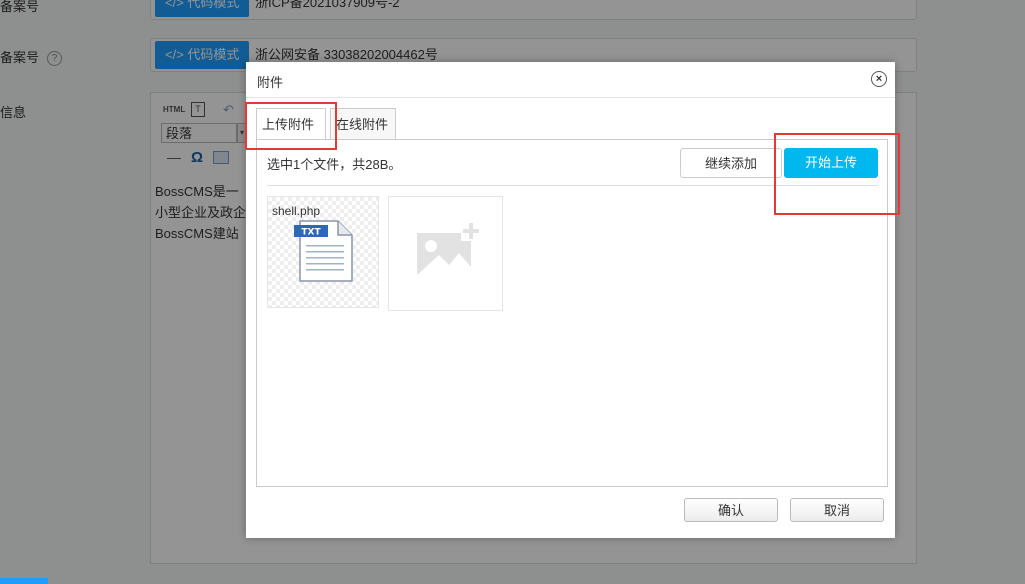 This screenshot has width=1025, height=584. I want to click on close-icon: ×, so click(879, 79).